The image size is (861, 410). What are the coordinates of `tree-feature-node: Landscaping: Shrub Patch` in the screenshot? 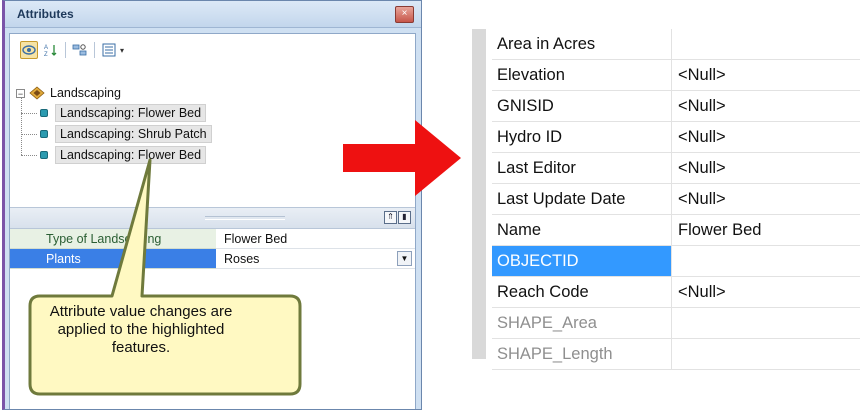 It's located at (126, 134).